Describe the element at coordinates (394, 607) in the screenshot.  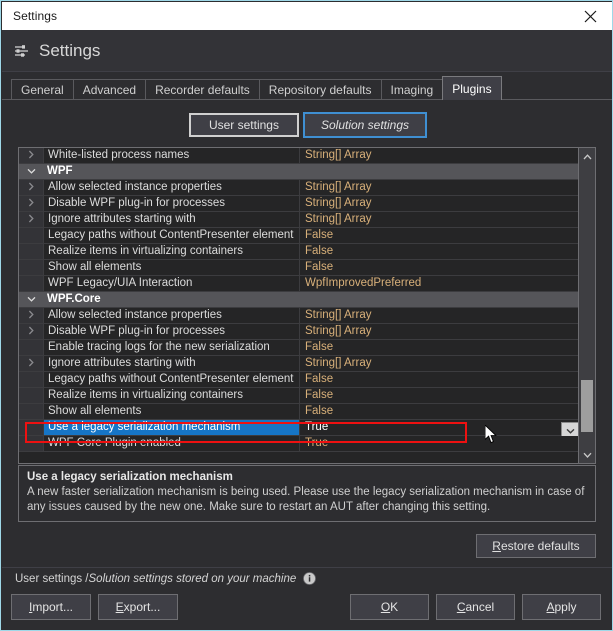
I see `ok-label: K` at that location.